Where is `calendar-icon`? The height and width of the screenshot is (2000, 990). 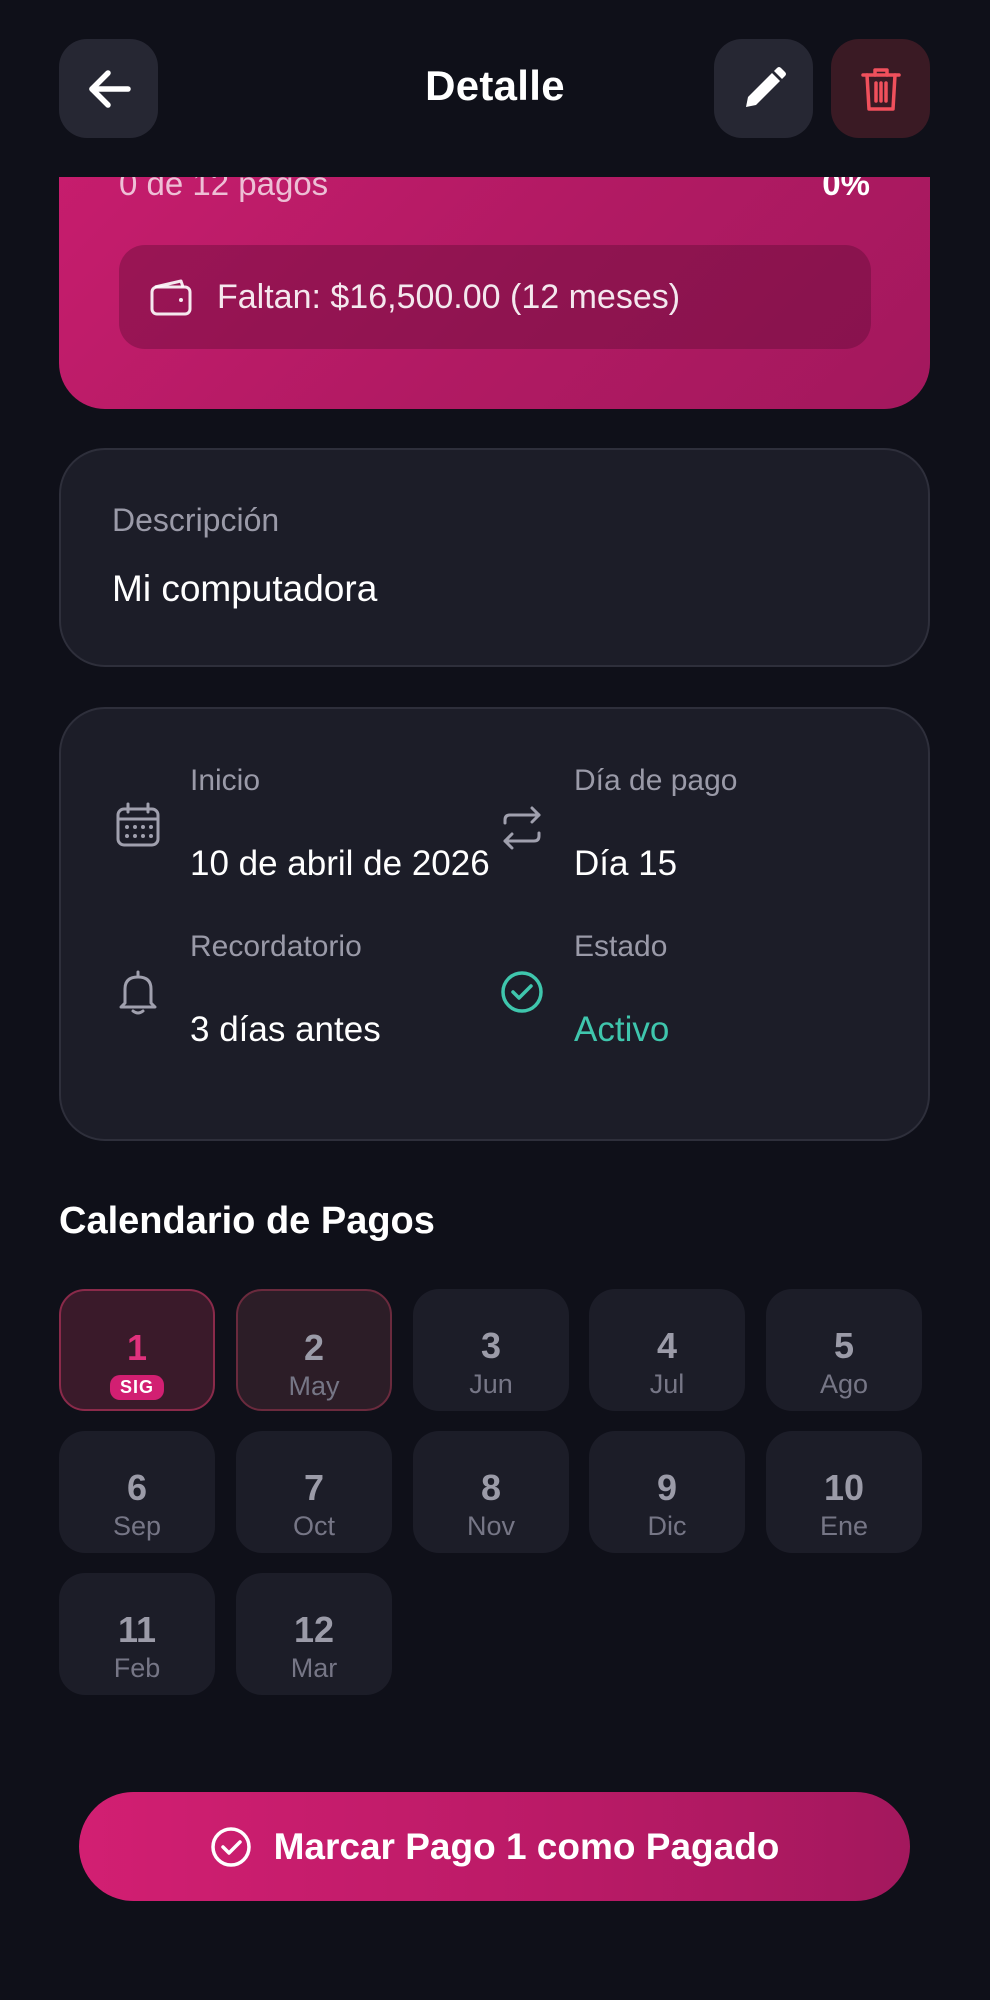 calendar-icon is located at coordinates (138, 824).